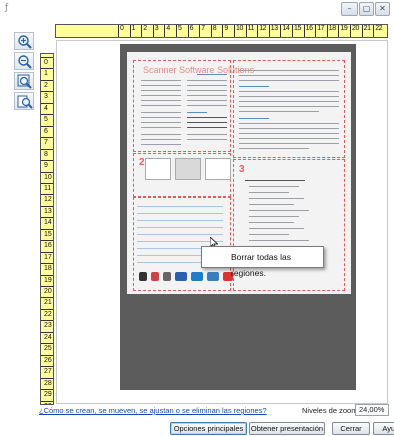 The height and width of the screenshot is (436, 394). I want to click on zoom-actual-button, so click(24, 101).